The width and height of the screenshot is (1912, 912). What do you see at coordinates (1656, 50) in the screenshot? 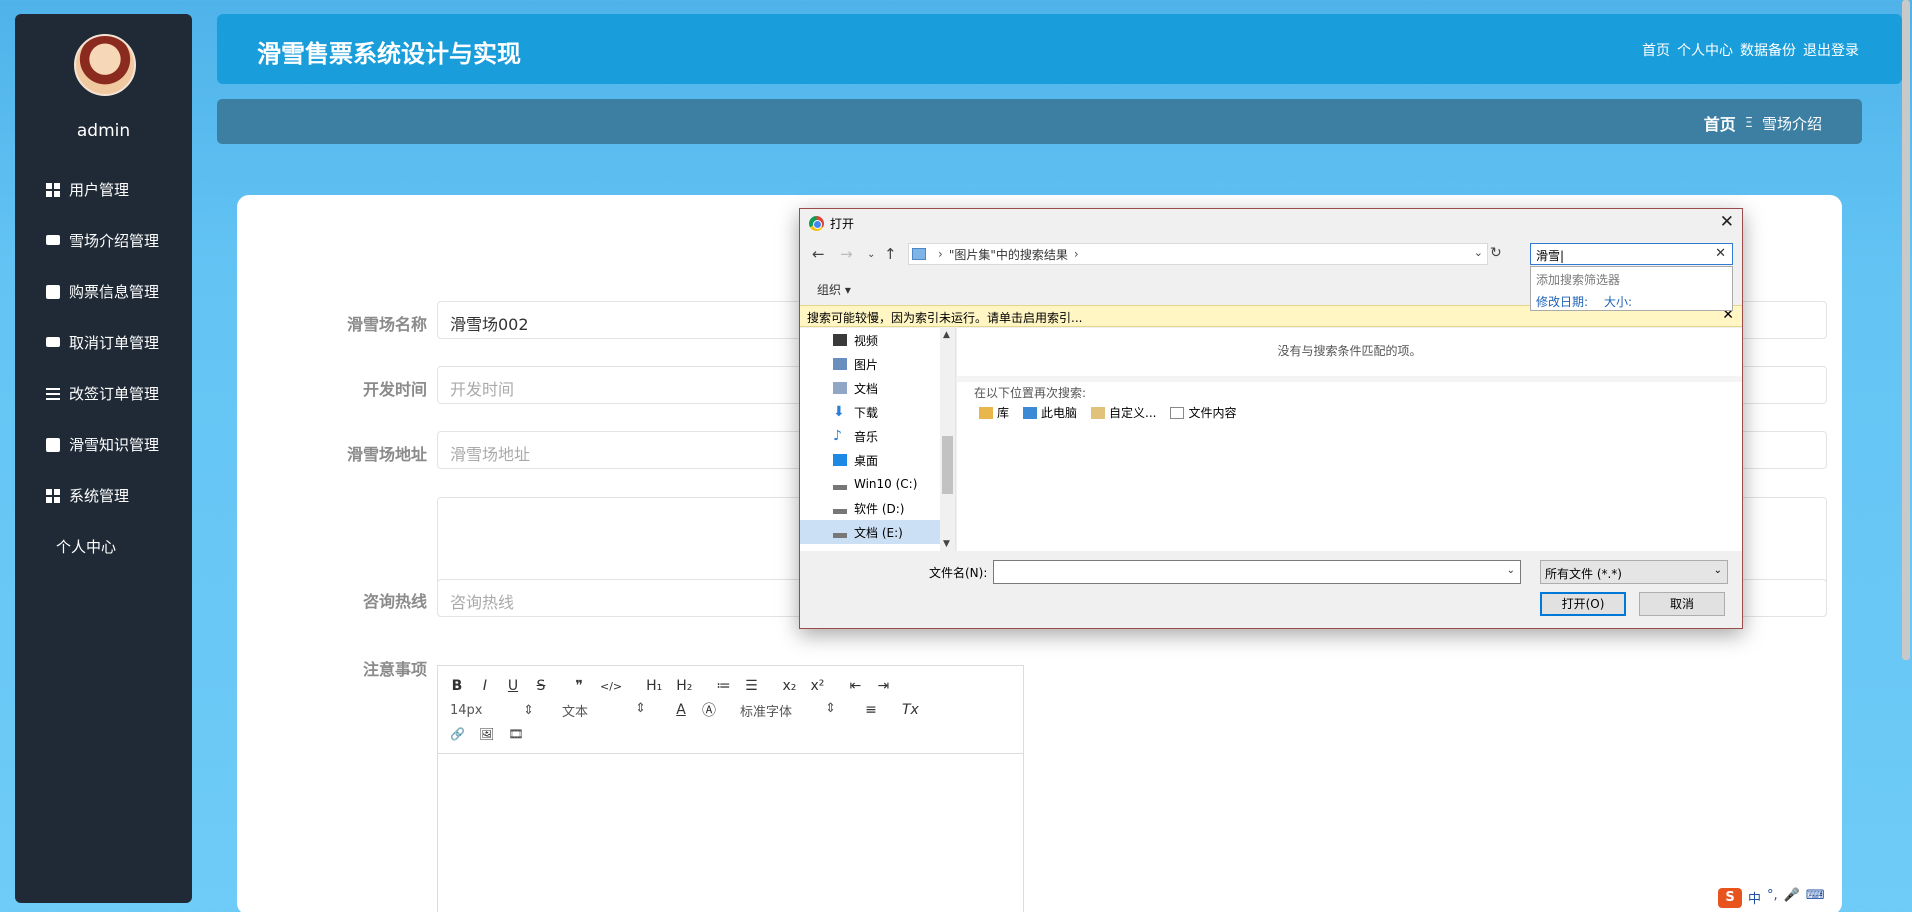
I see `header-link-home: 首页` at bounding box center [1656, 50].